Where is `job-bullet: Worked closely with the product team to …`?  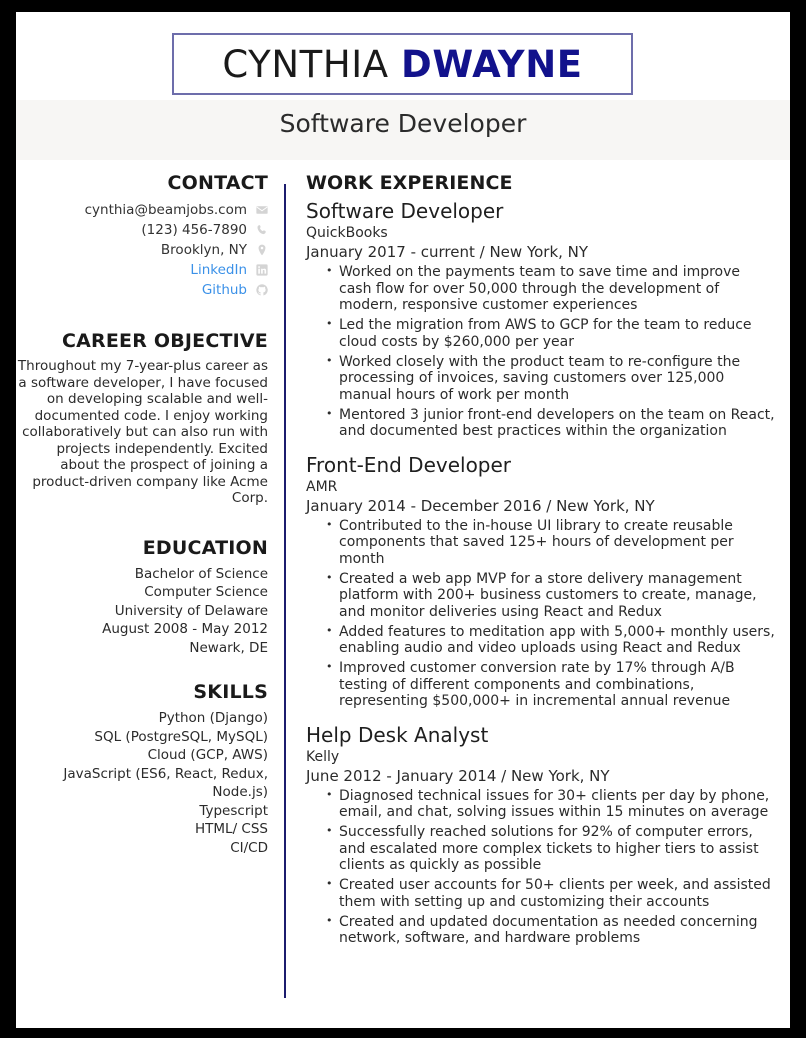
job-bullet: Worked closely with the product team to … is located at coordinates (541, 378).